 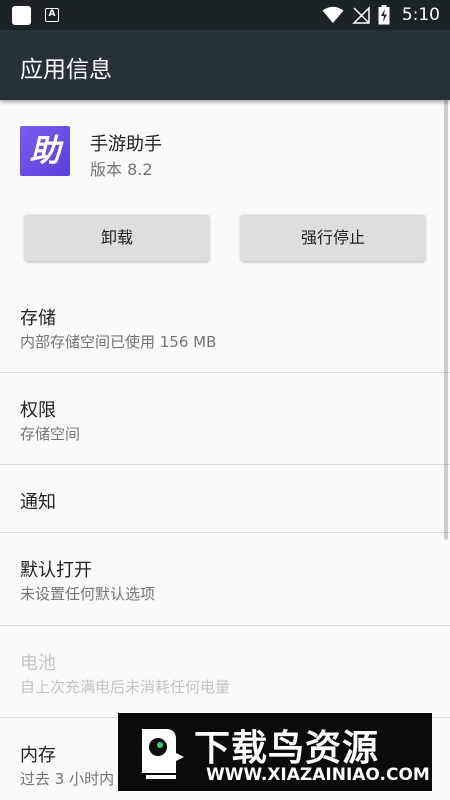 I want to click on storage-row: 存储 内部存储空间已使用 156 MB, so click(x=225, y=326).